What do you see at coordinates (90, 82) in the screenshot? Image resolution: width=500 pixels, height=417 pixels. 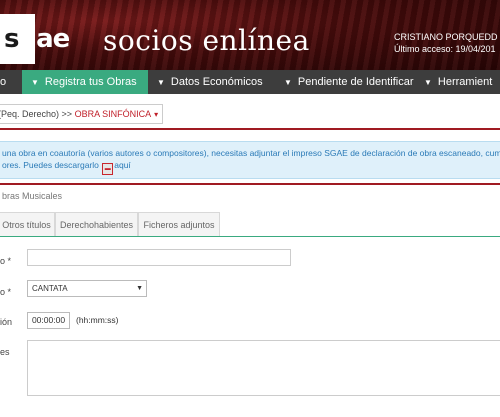 I see `nav-item-label: Registra tus Obras` at bounding box center [90, 82].